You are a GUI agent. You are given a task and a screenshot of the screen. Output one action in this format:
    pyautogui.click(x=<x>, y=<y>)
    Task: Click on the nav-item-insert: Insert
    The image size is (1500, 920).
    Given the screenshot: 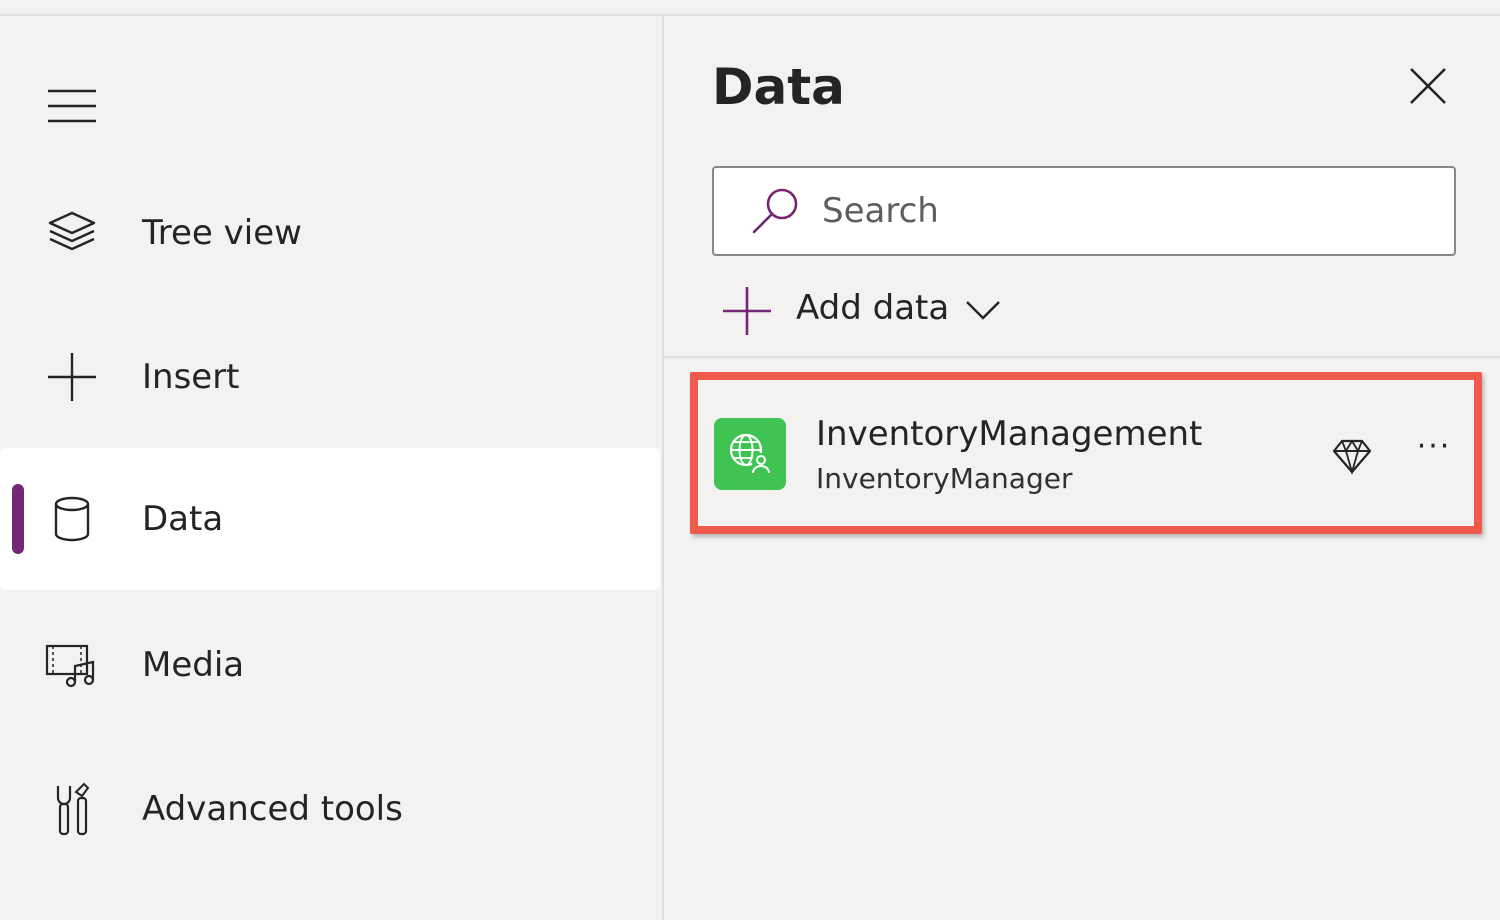 What is the action you would take?
    pyautogui.click(x=330, y=377)
    